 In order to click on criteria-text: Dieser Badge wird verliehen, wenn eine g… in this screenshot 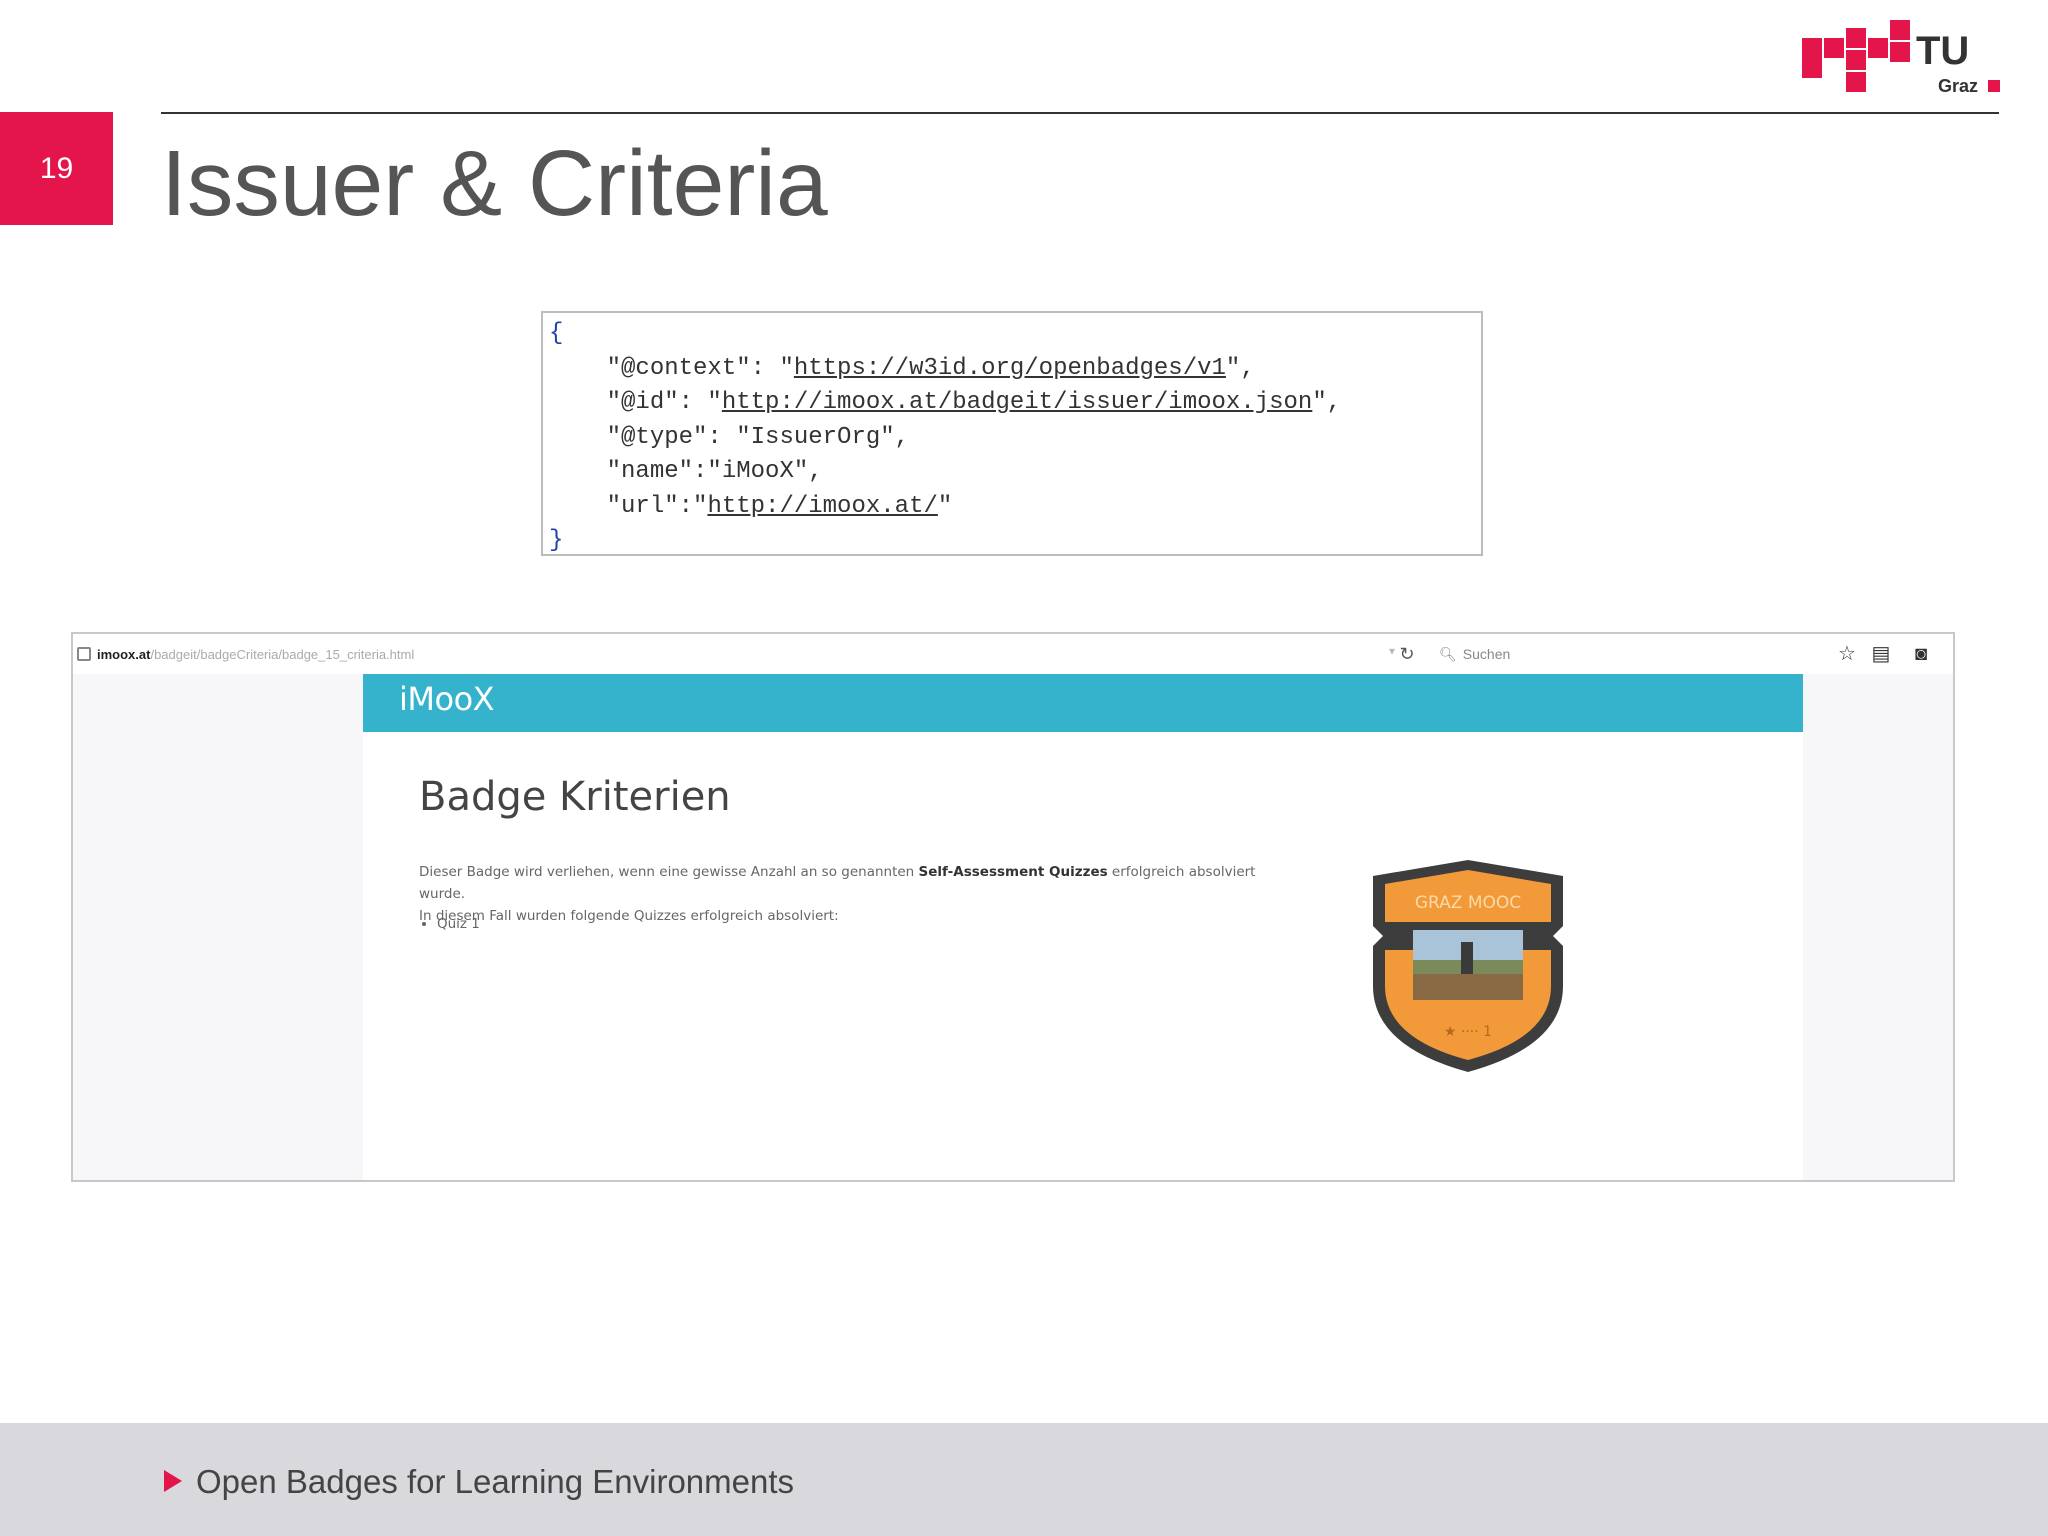, I will do `click(837, 894)`.